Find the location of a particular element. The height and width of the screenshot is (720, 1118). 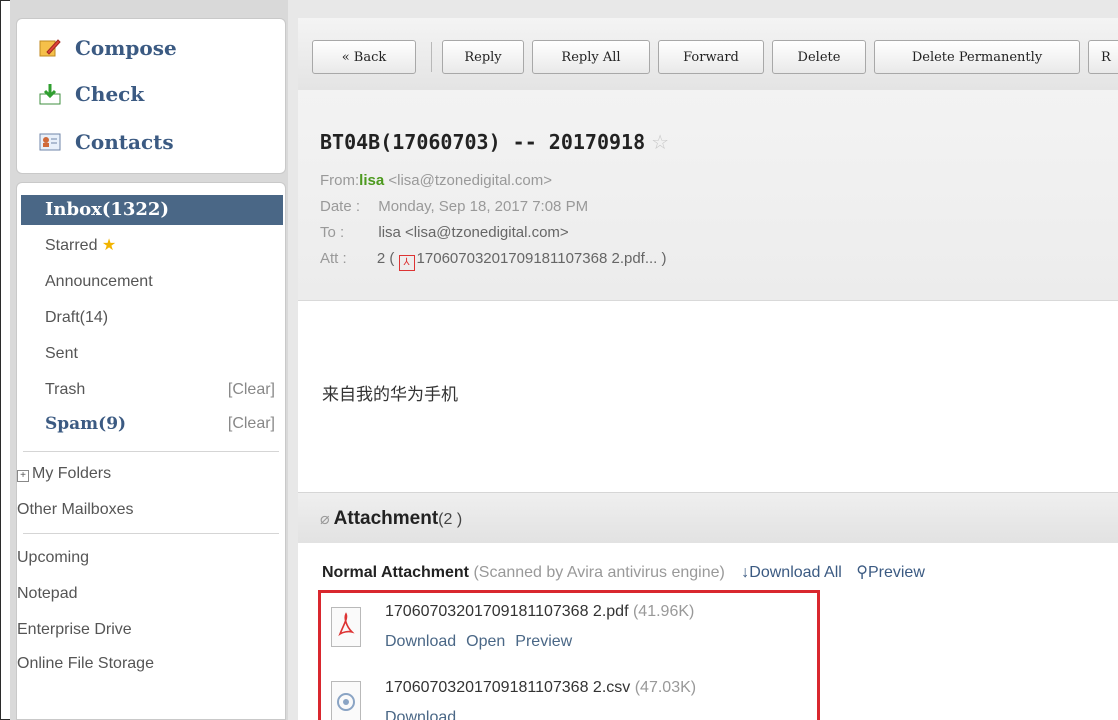

attachment-title-text: Attachment is located at coordinates (386, 518).